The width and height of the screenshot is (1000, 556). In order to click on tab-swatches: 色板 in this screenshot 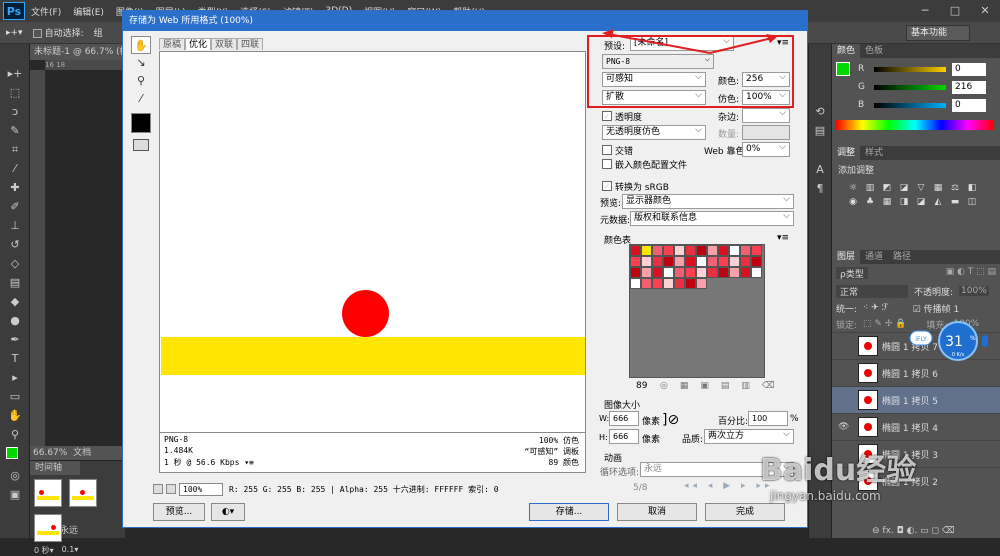, I will do `click(874, 51)`.